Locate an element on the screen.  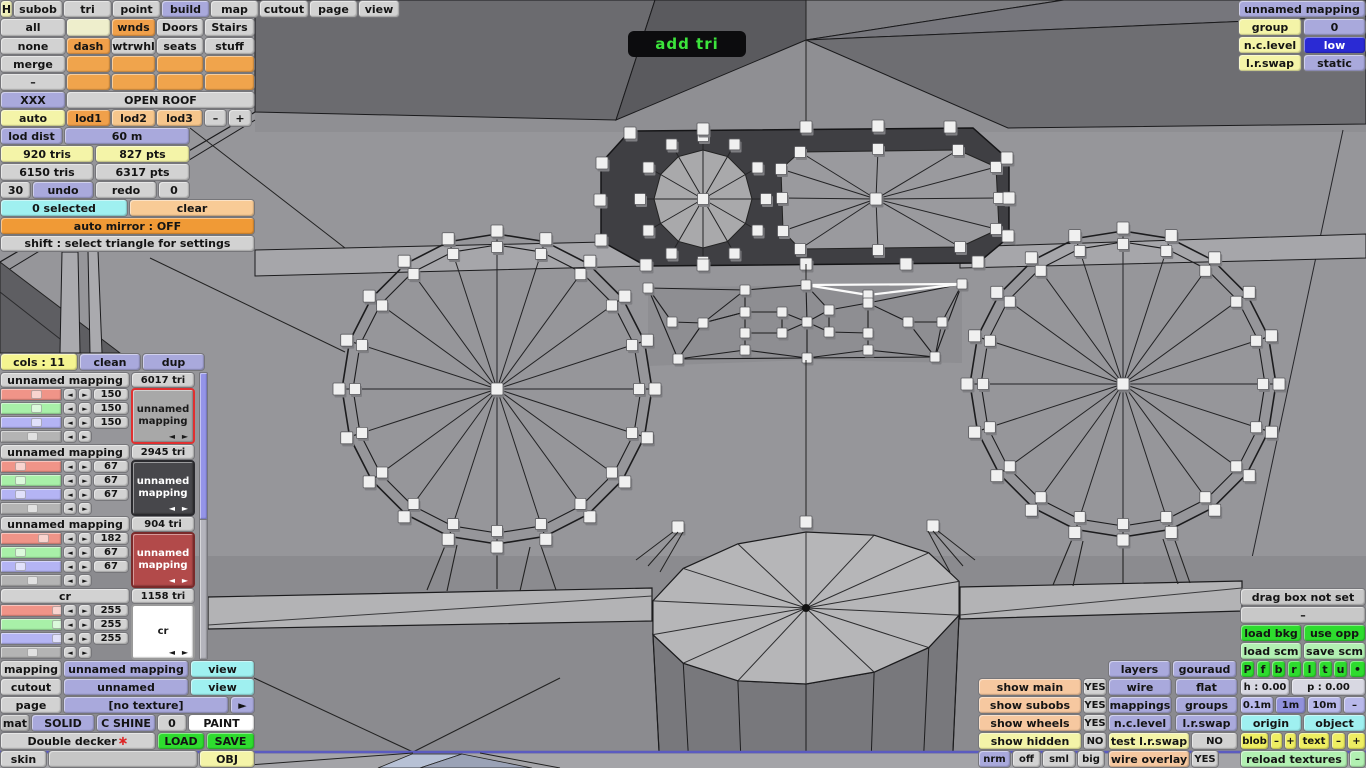
slider-dec-1-0: ◄ is located at coordinates (70, 408).